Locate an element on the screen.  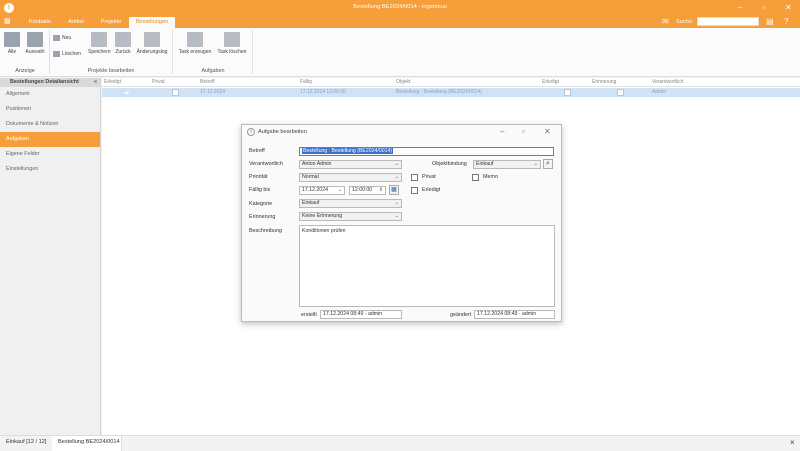
tab-projekte: Projekte is located at coordinates (111, 22).